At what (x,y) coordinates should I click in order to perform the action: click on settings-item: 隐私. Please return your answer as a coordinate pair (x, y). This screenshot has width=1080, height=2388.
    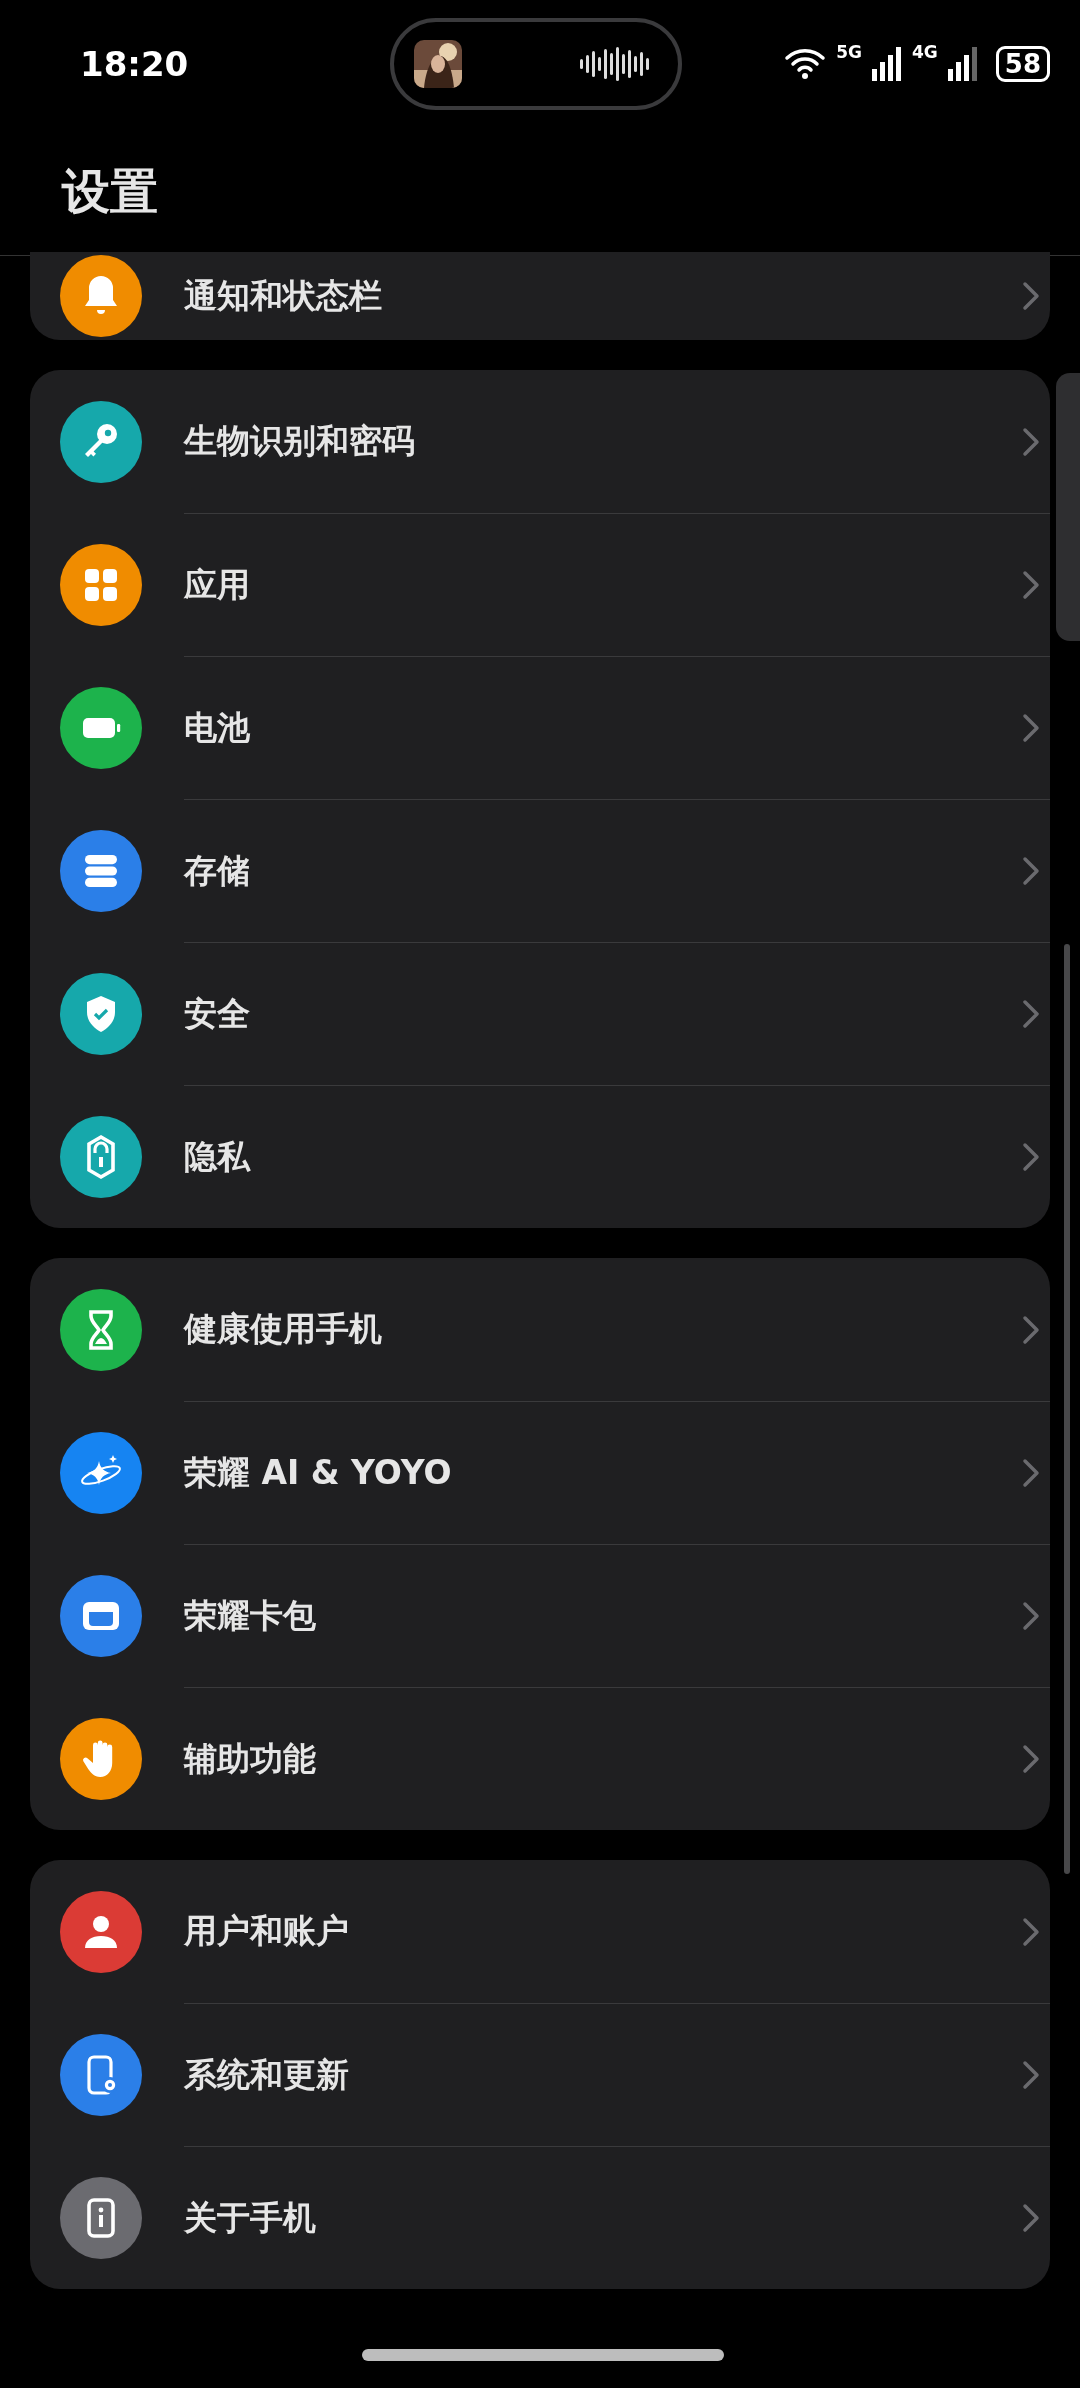
    Looking at the image, I should click on (540, 1156).